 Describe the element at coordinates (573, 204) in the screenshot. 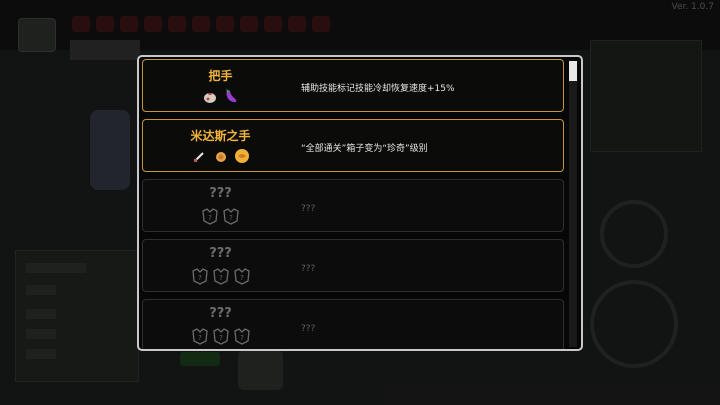

I see `scrollbar` at that location.